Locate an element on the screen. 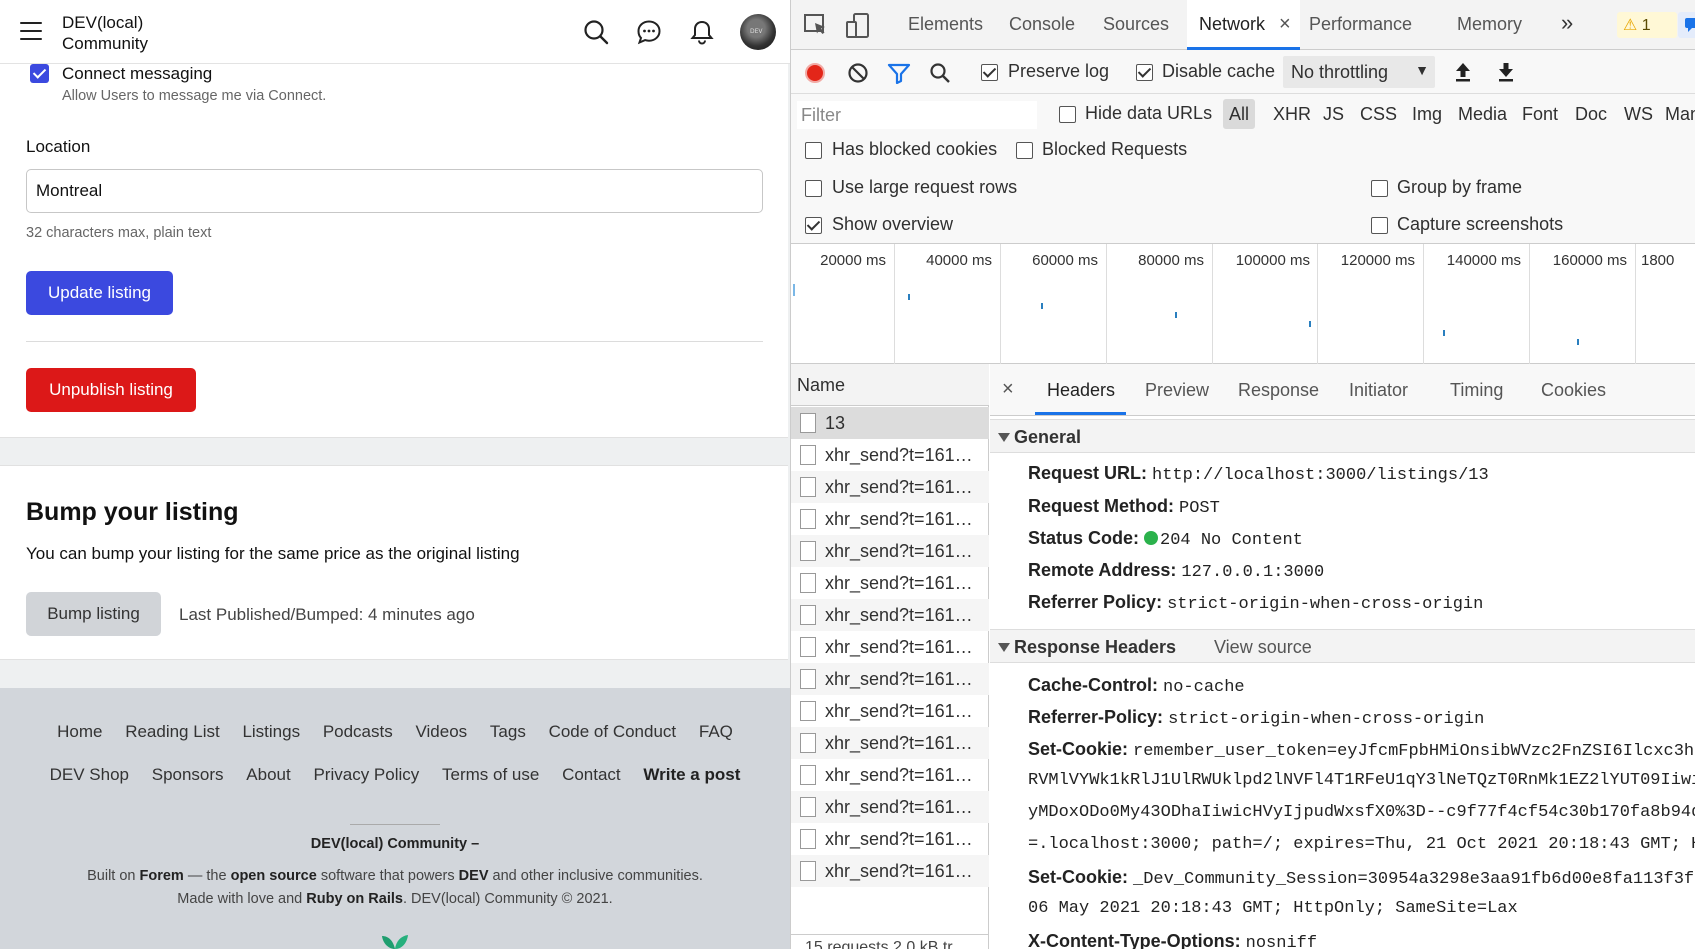 This screenshot has height=949, width=1695. update-listing-button: Update listing is located at coordinates (99, 293).